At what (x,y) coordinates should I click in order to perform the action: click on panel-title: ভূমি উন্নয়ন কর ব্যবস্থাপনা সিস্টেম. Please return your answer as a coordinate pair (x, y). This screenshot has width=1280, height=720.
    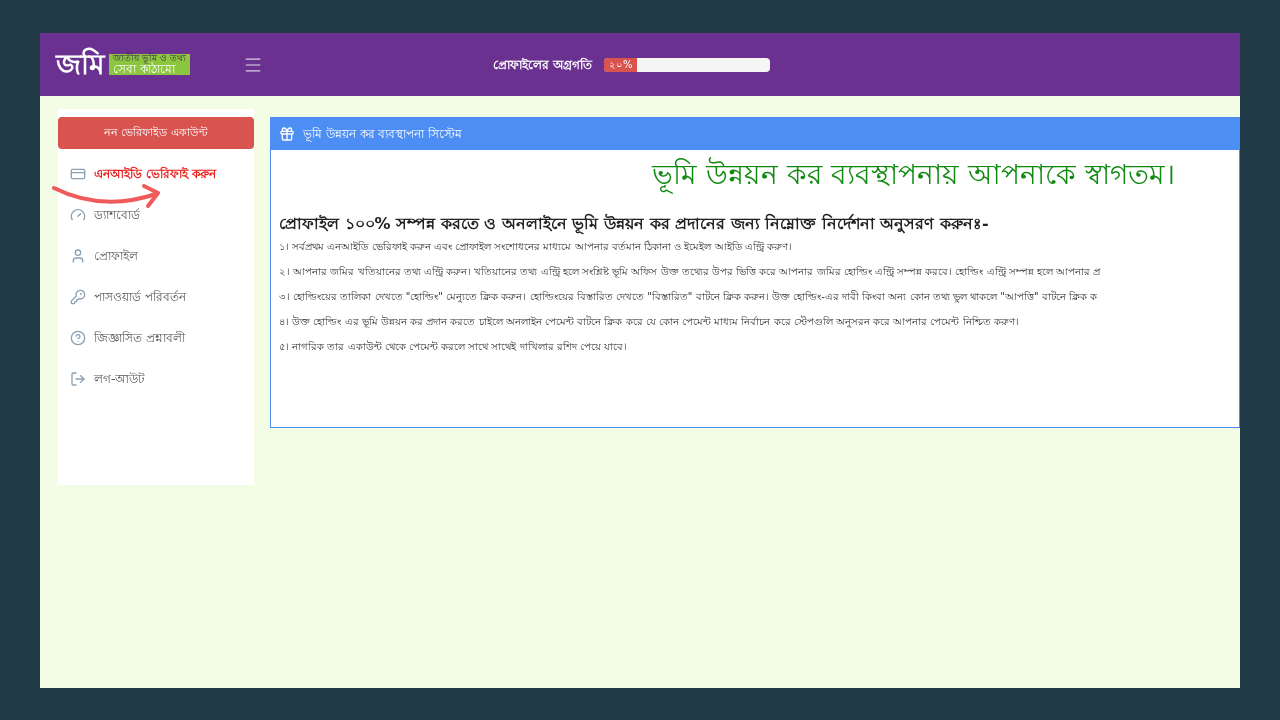
    Looking at the image, I should click on (383, 134).